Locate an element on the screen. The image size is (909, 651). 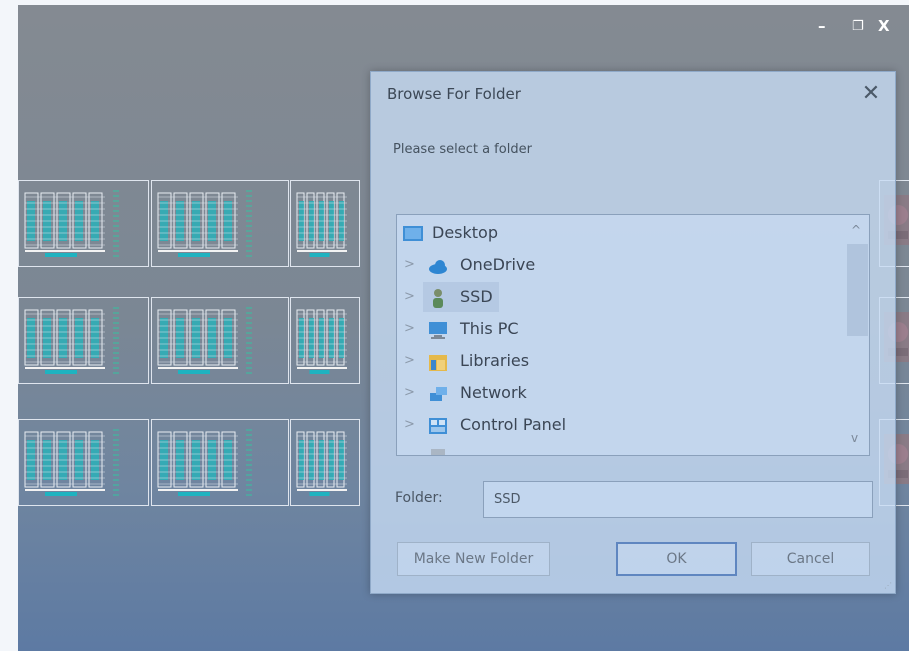
resize-grip-icon: ⋰ is located at coordinates (888, 585).